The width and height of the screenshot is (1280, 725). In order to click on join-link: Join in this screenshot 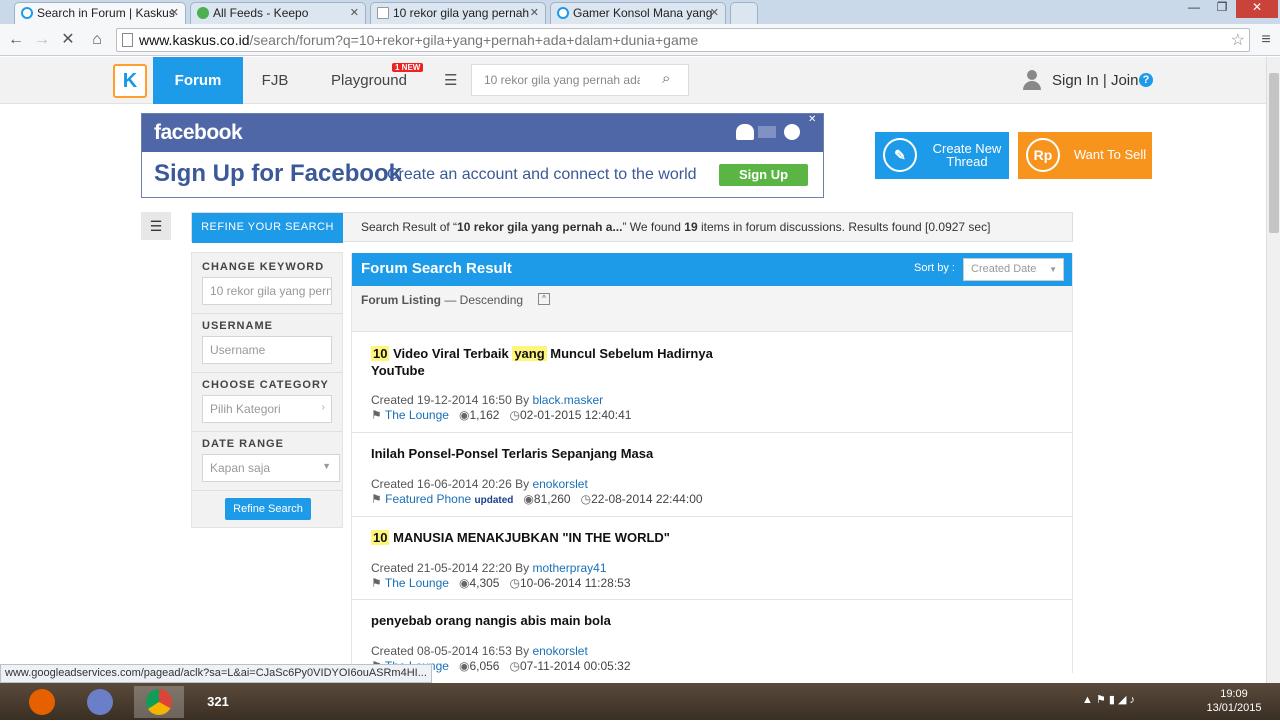, I will do `click(1125, 80)`.